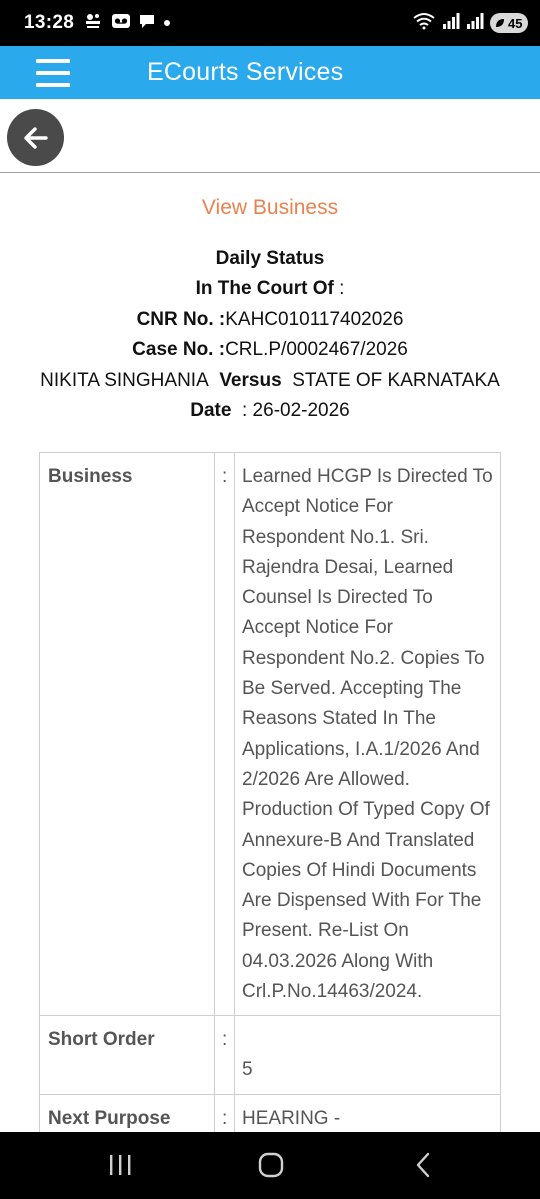 The height and width of the screenshot is (1199, 540). What do you see at coordinates (270, 207) in the screenshot?
I see `page-title: View Business` at bounding box center [270, 207].